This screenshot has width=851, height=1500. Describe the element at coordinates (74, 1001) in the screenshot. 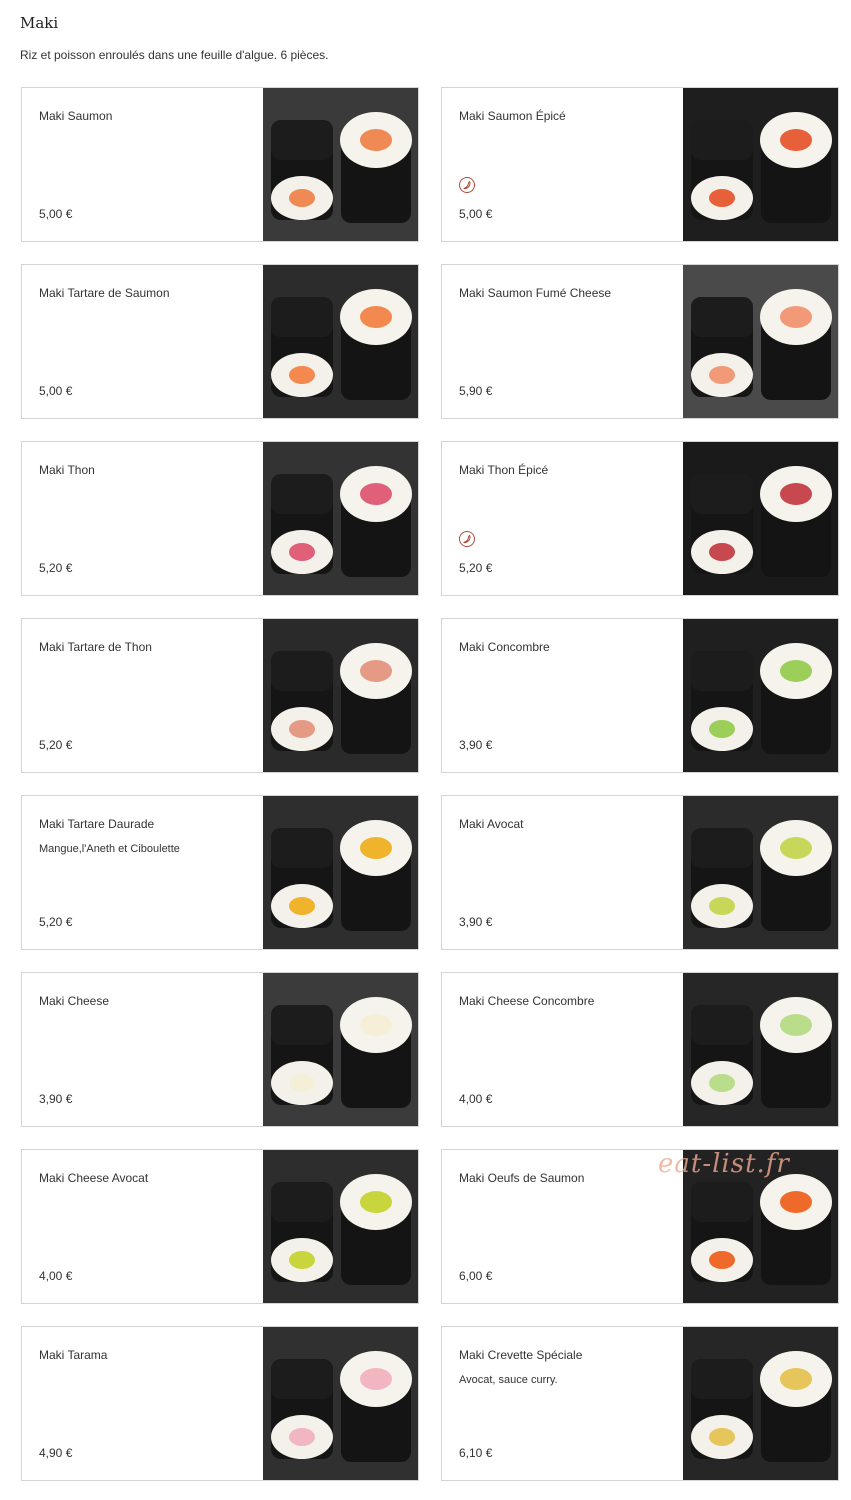

I see `item-name: Maki Cheese` at that location.